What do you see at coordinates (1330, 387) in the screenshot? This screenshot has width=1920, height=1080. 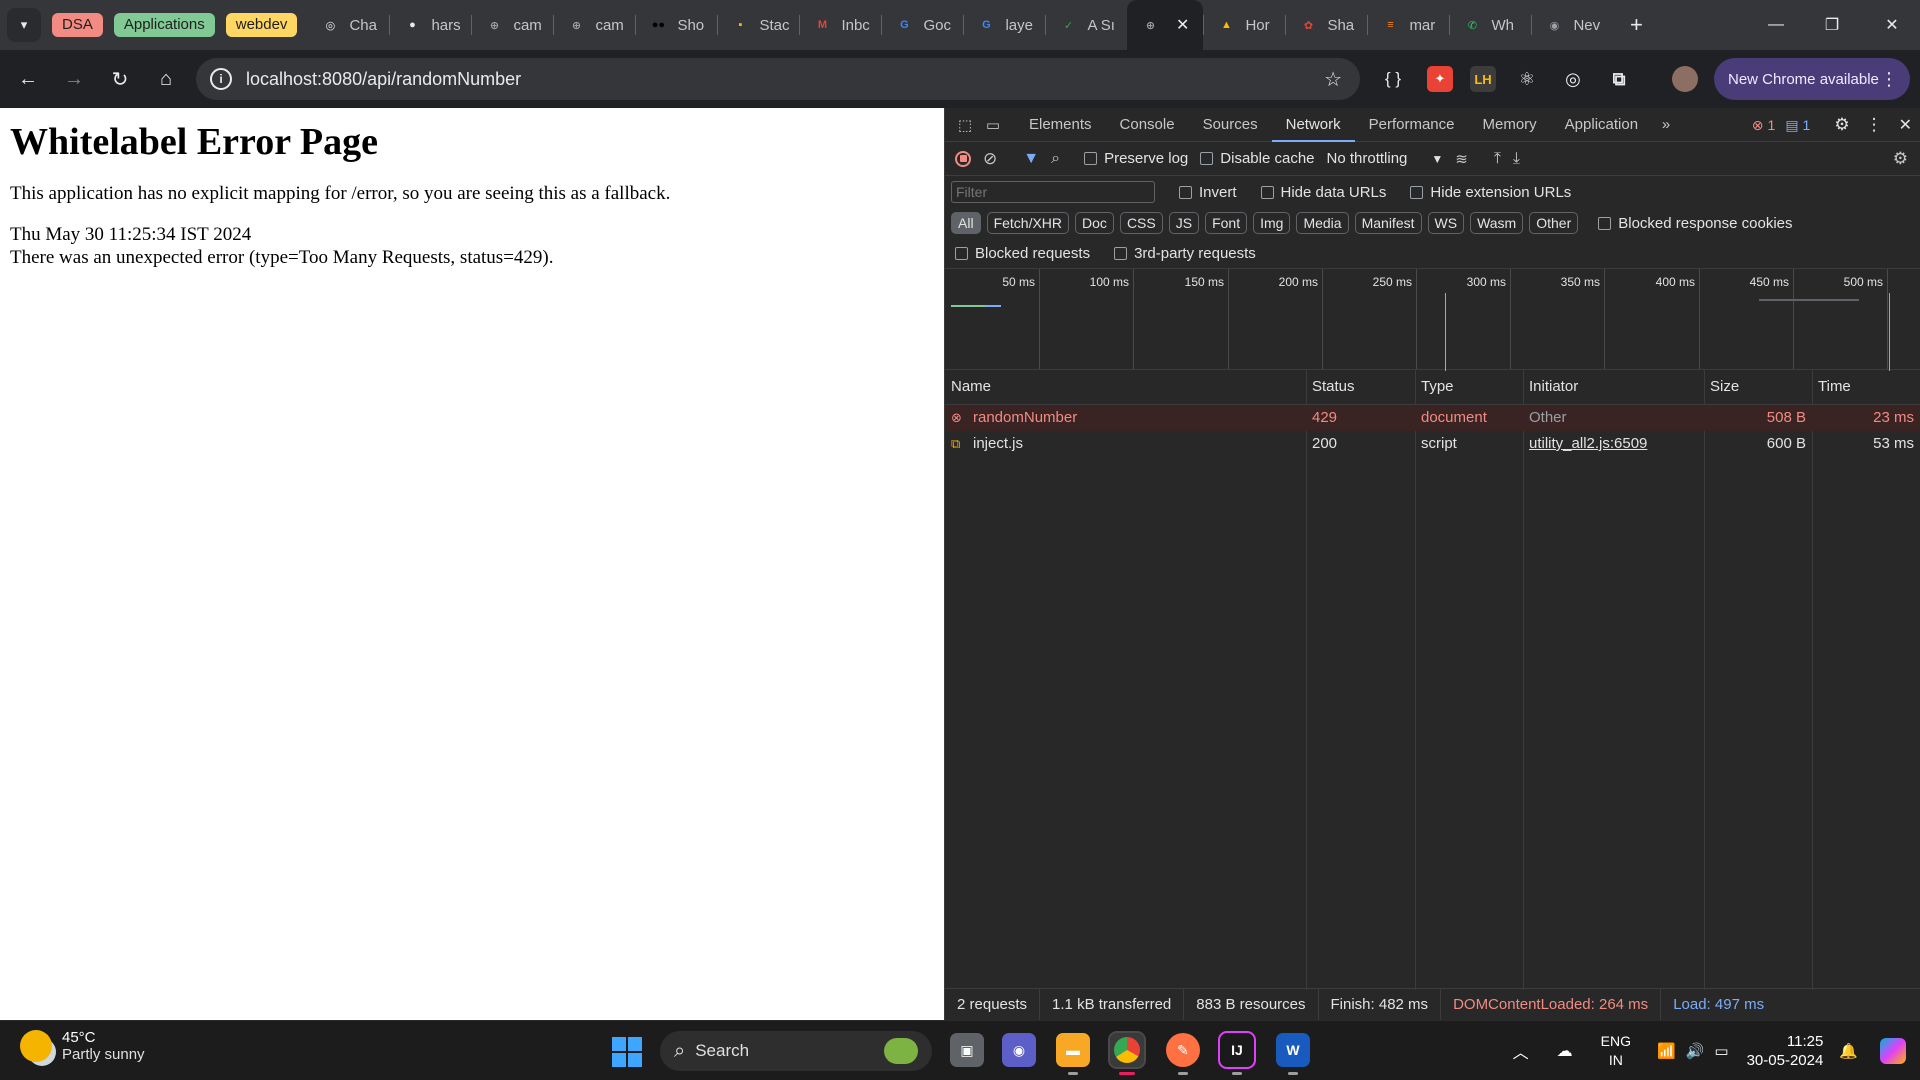 I see `column-header-status: Status` at bounding box center [1330, 387].